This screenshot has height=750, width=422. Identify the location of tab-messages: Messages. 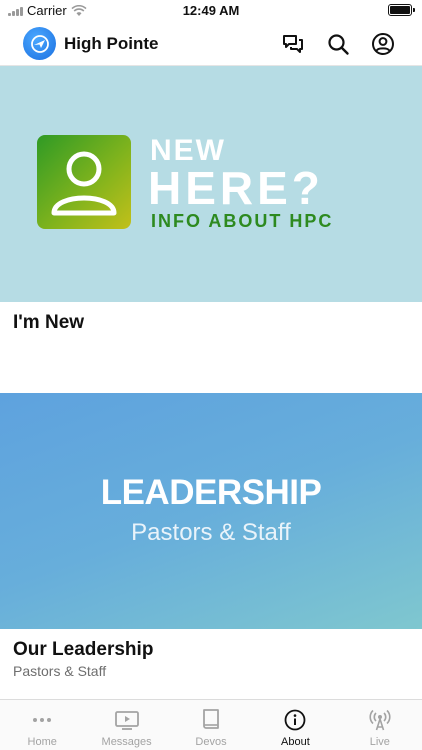
(126, 725).